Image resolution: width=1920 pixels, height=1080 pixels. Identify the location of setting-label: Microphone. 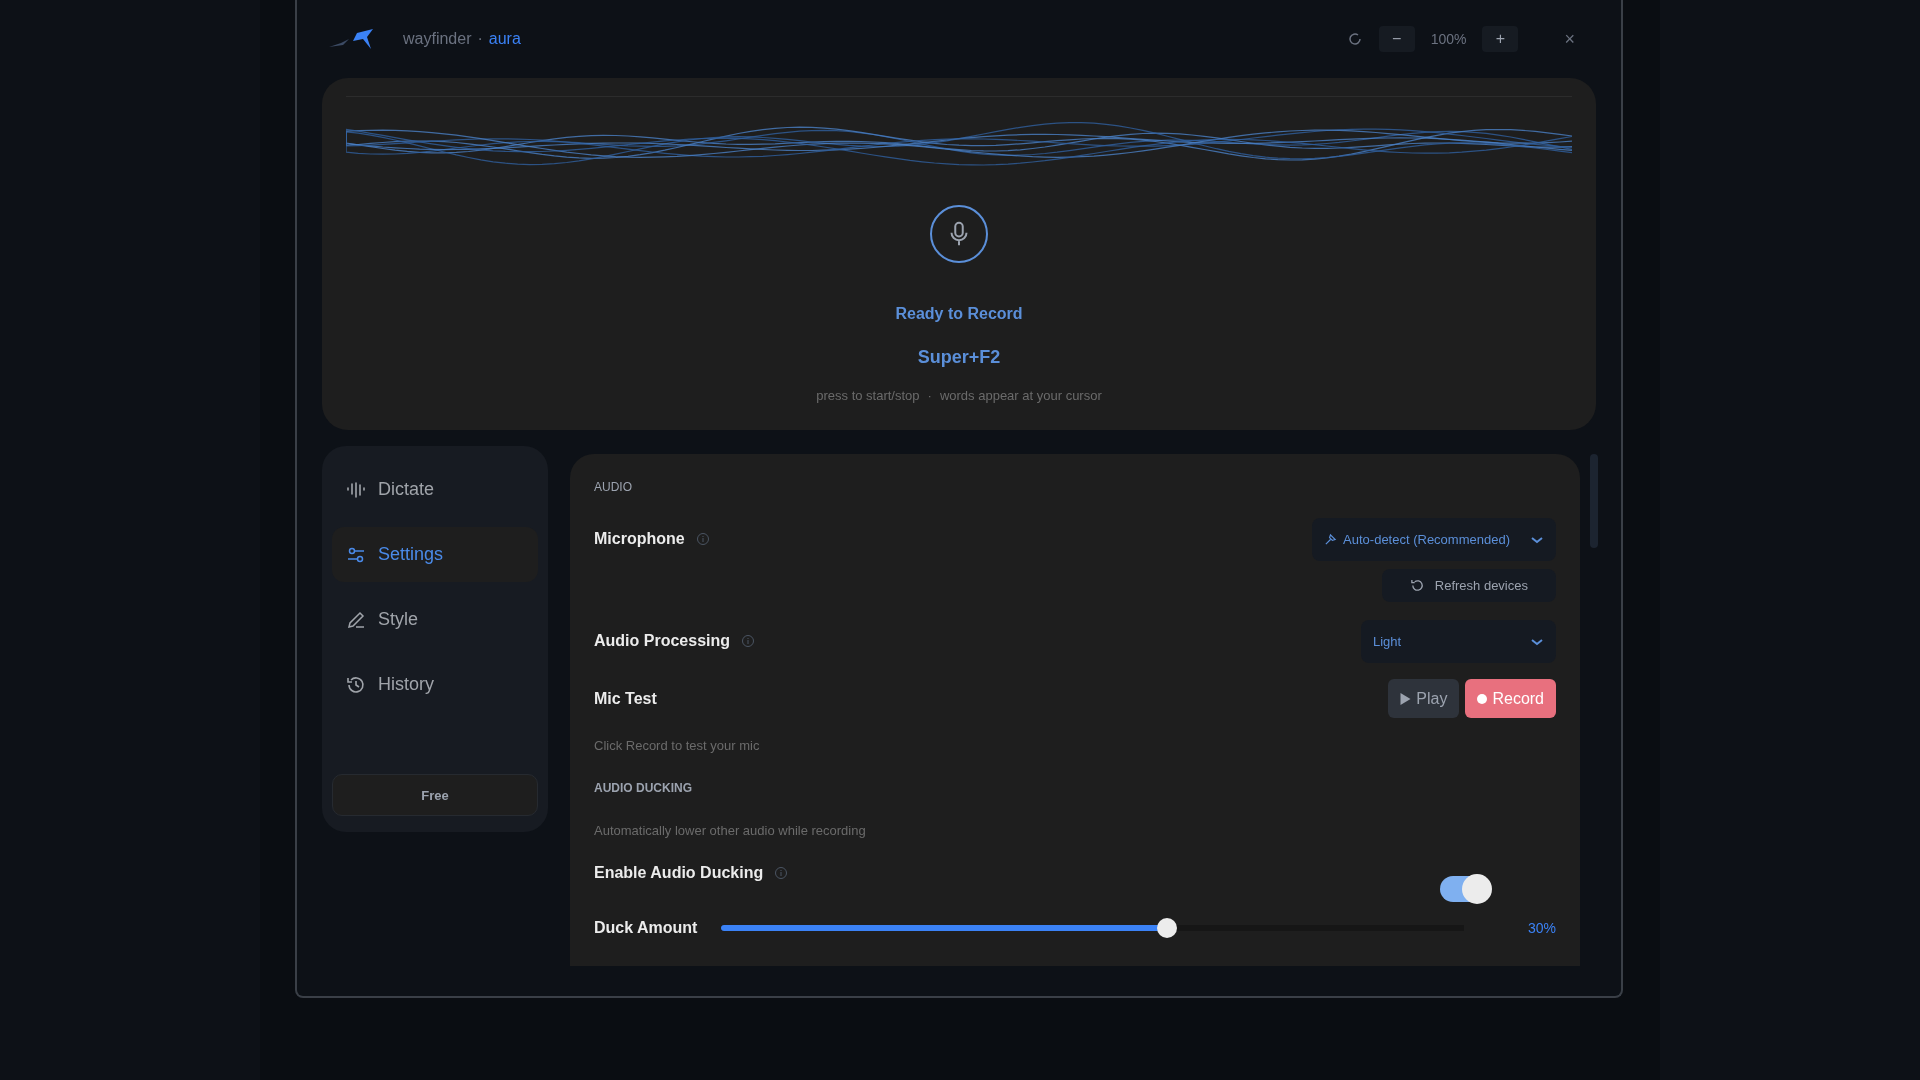
(639, 539).